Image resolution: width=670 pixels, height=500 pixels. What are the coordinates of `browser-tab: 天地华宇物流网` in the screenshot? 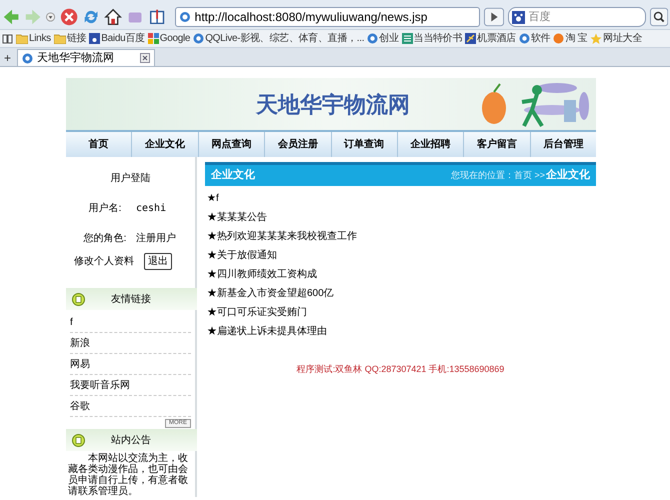 It's located at (86, 57).